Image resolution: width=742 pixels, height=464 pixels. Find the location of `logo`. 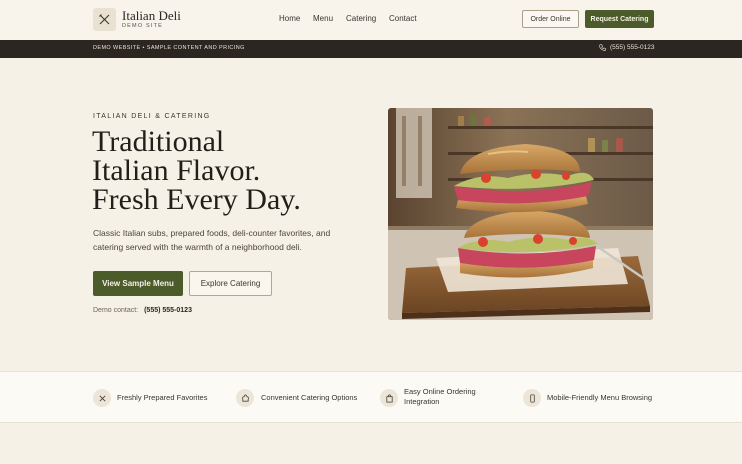

logo is located at coordinates (104, 19).